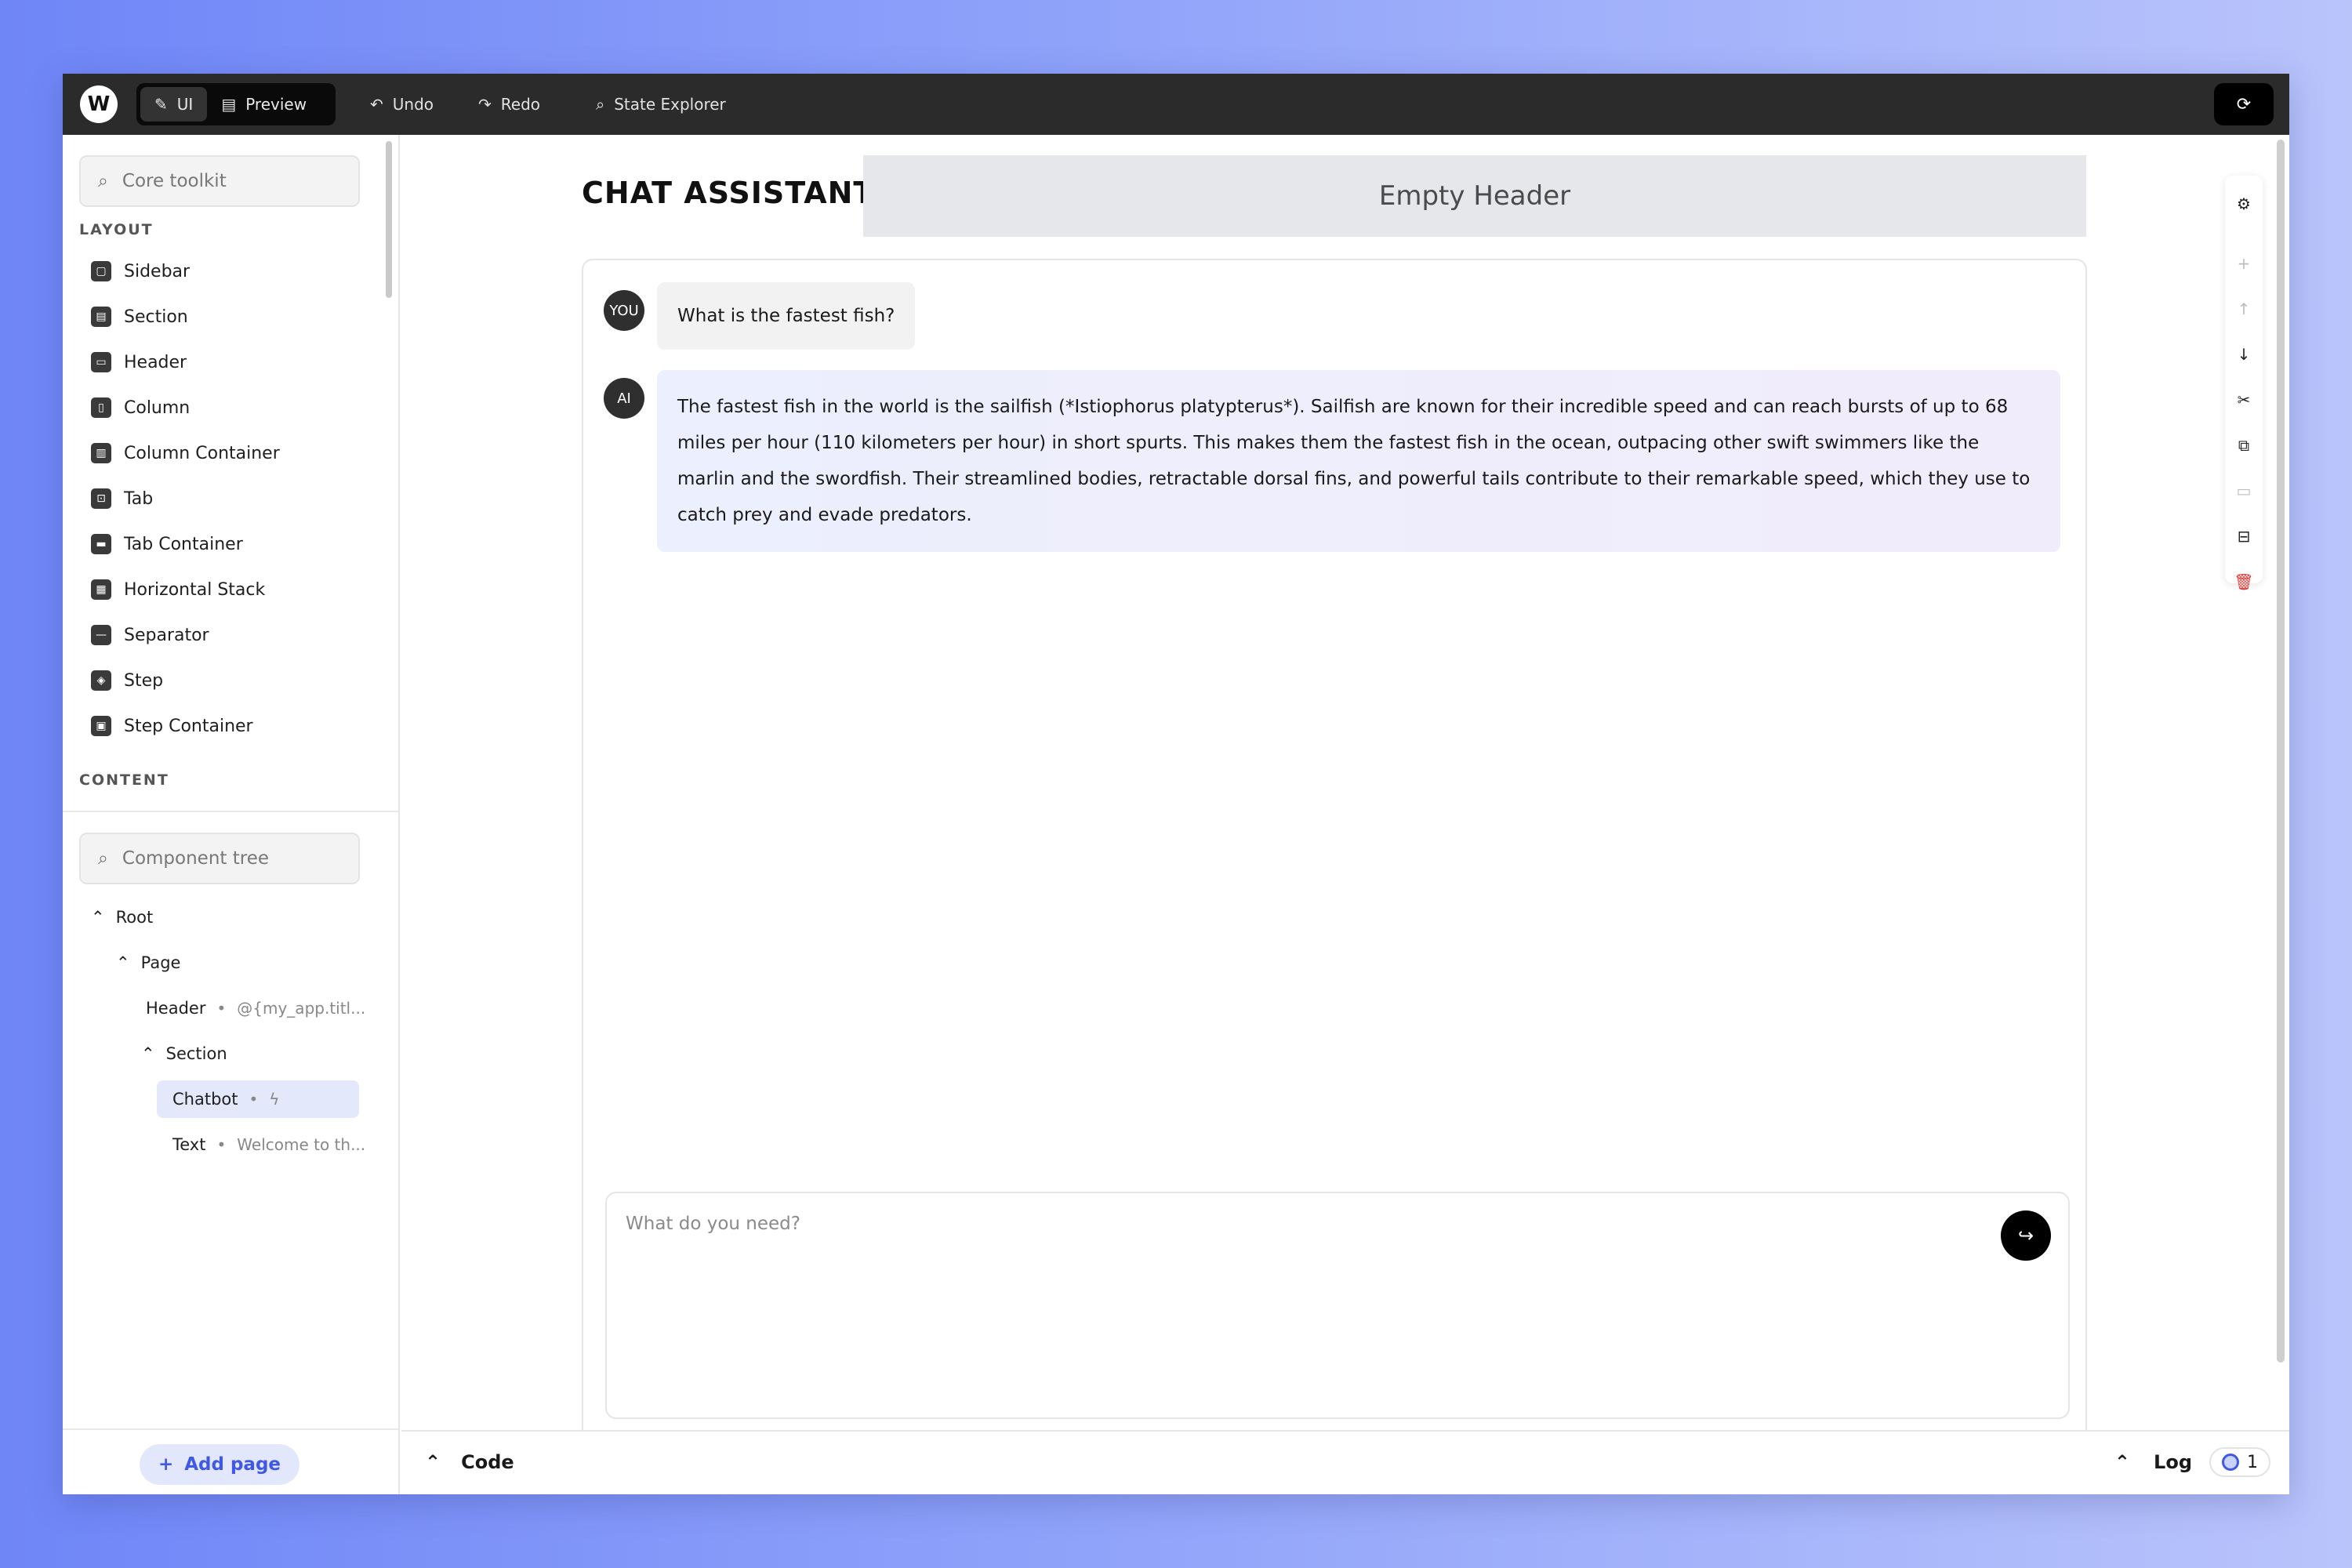  Describe the element at coordinates (670, 104) in the screenshot. I see `state-explorer-label: State Explorer` at that location.